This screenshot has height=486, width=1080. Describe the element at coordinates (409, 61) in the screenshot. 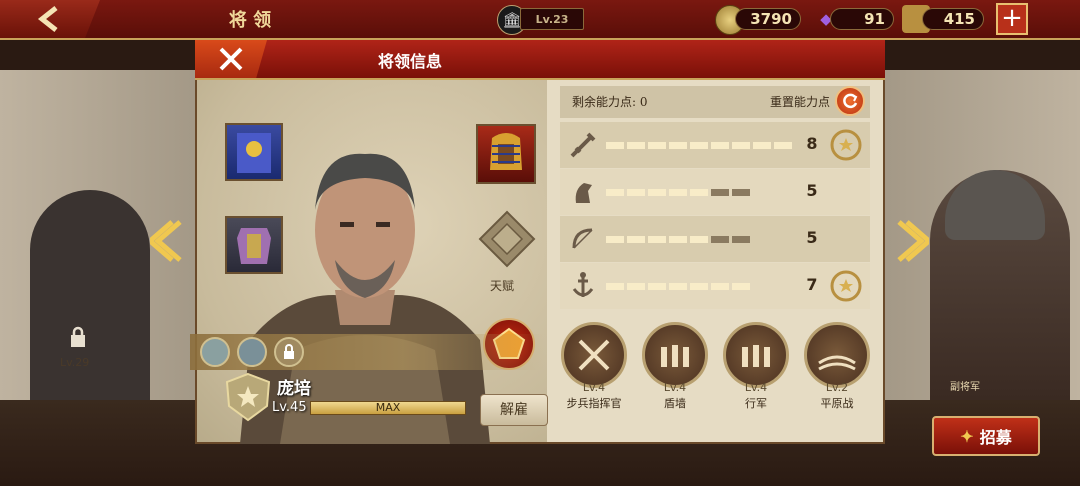

I see `dialog-title: 将领信息` at that location.